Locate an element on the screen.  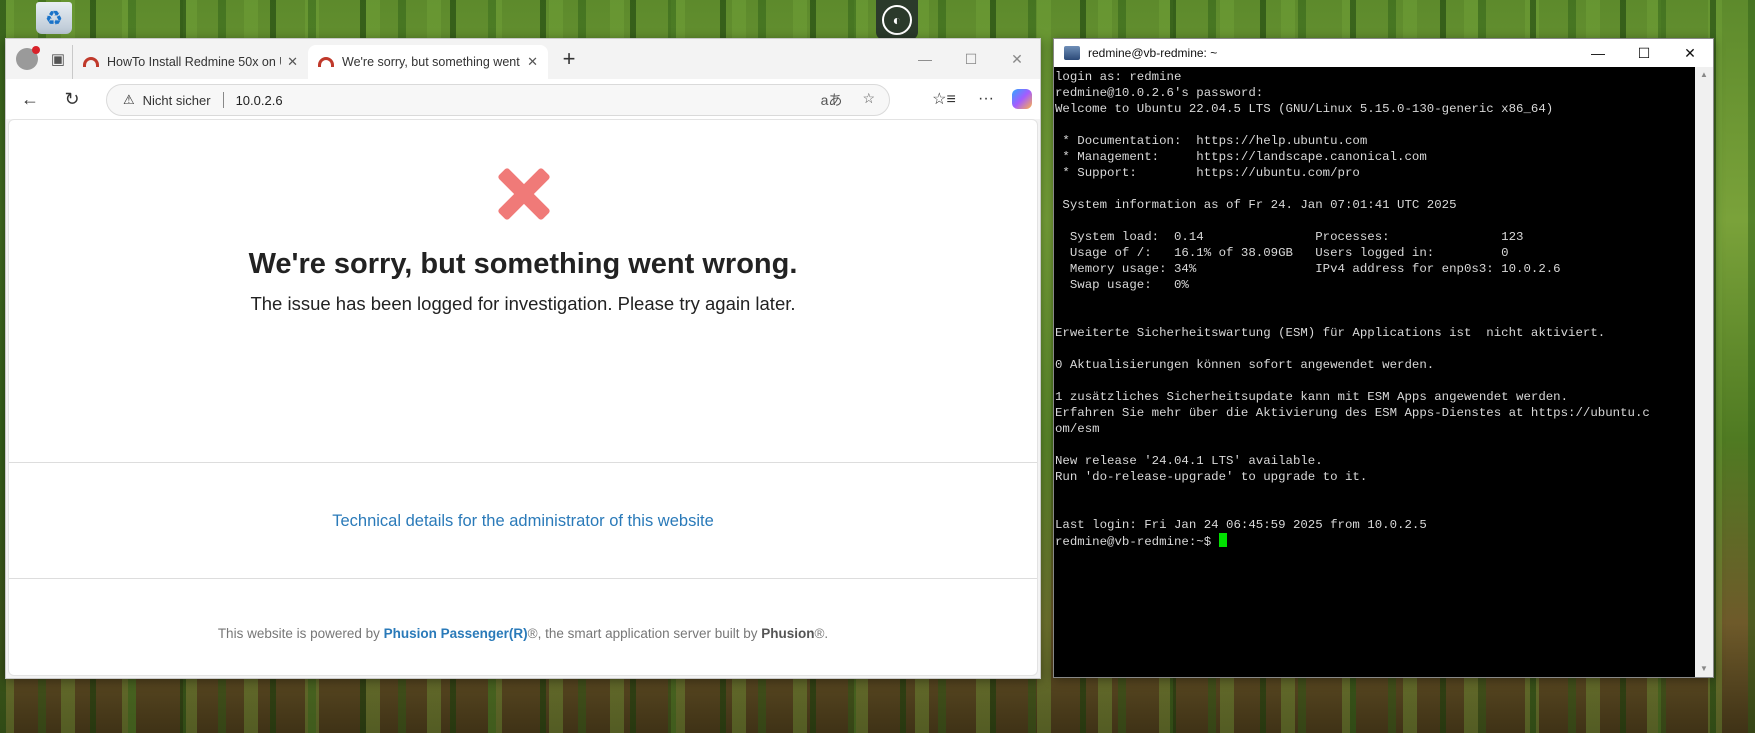
terminal-line: New release '24.04.1 LTS' available. is located at coordinates (1189, 461).